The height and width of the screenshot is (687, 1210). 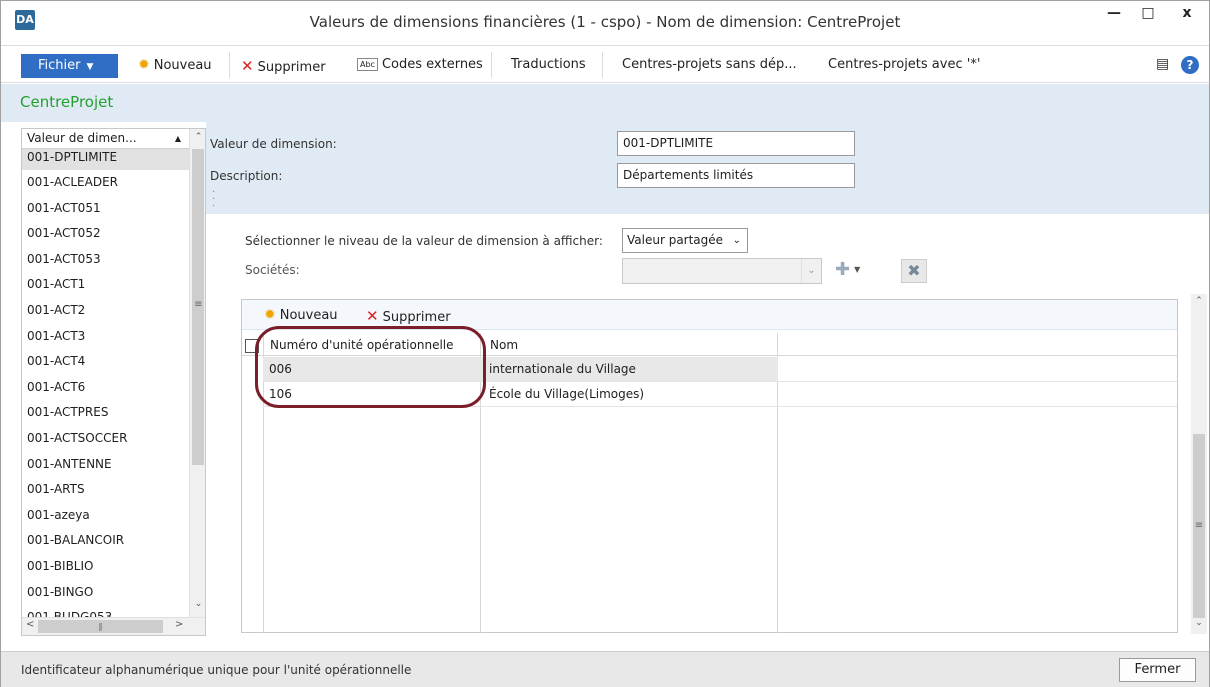 What do you see at coordinates (1190, 65) in the screenshot?
I see `help-icon: ?` at bounding box center [1190, 65].